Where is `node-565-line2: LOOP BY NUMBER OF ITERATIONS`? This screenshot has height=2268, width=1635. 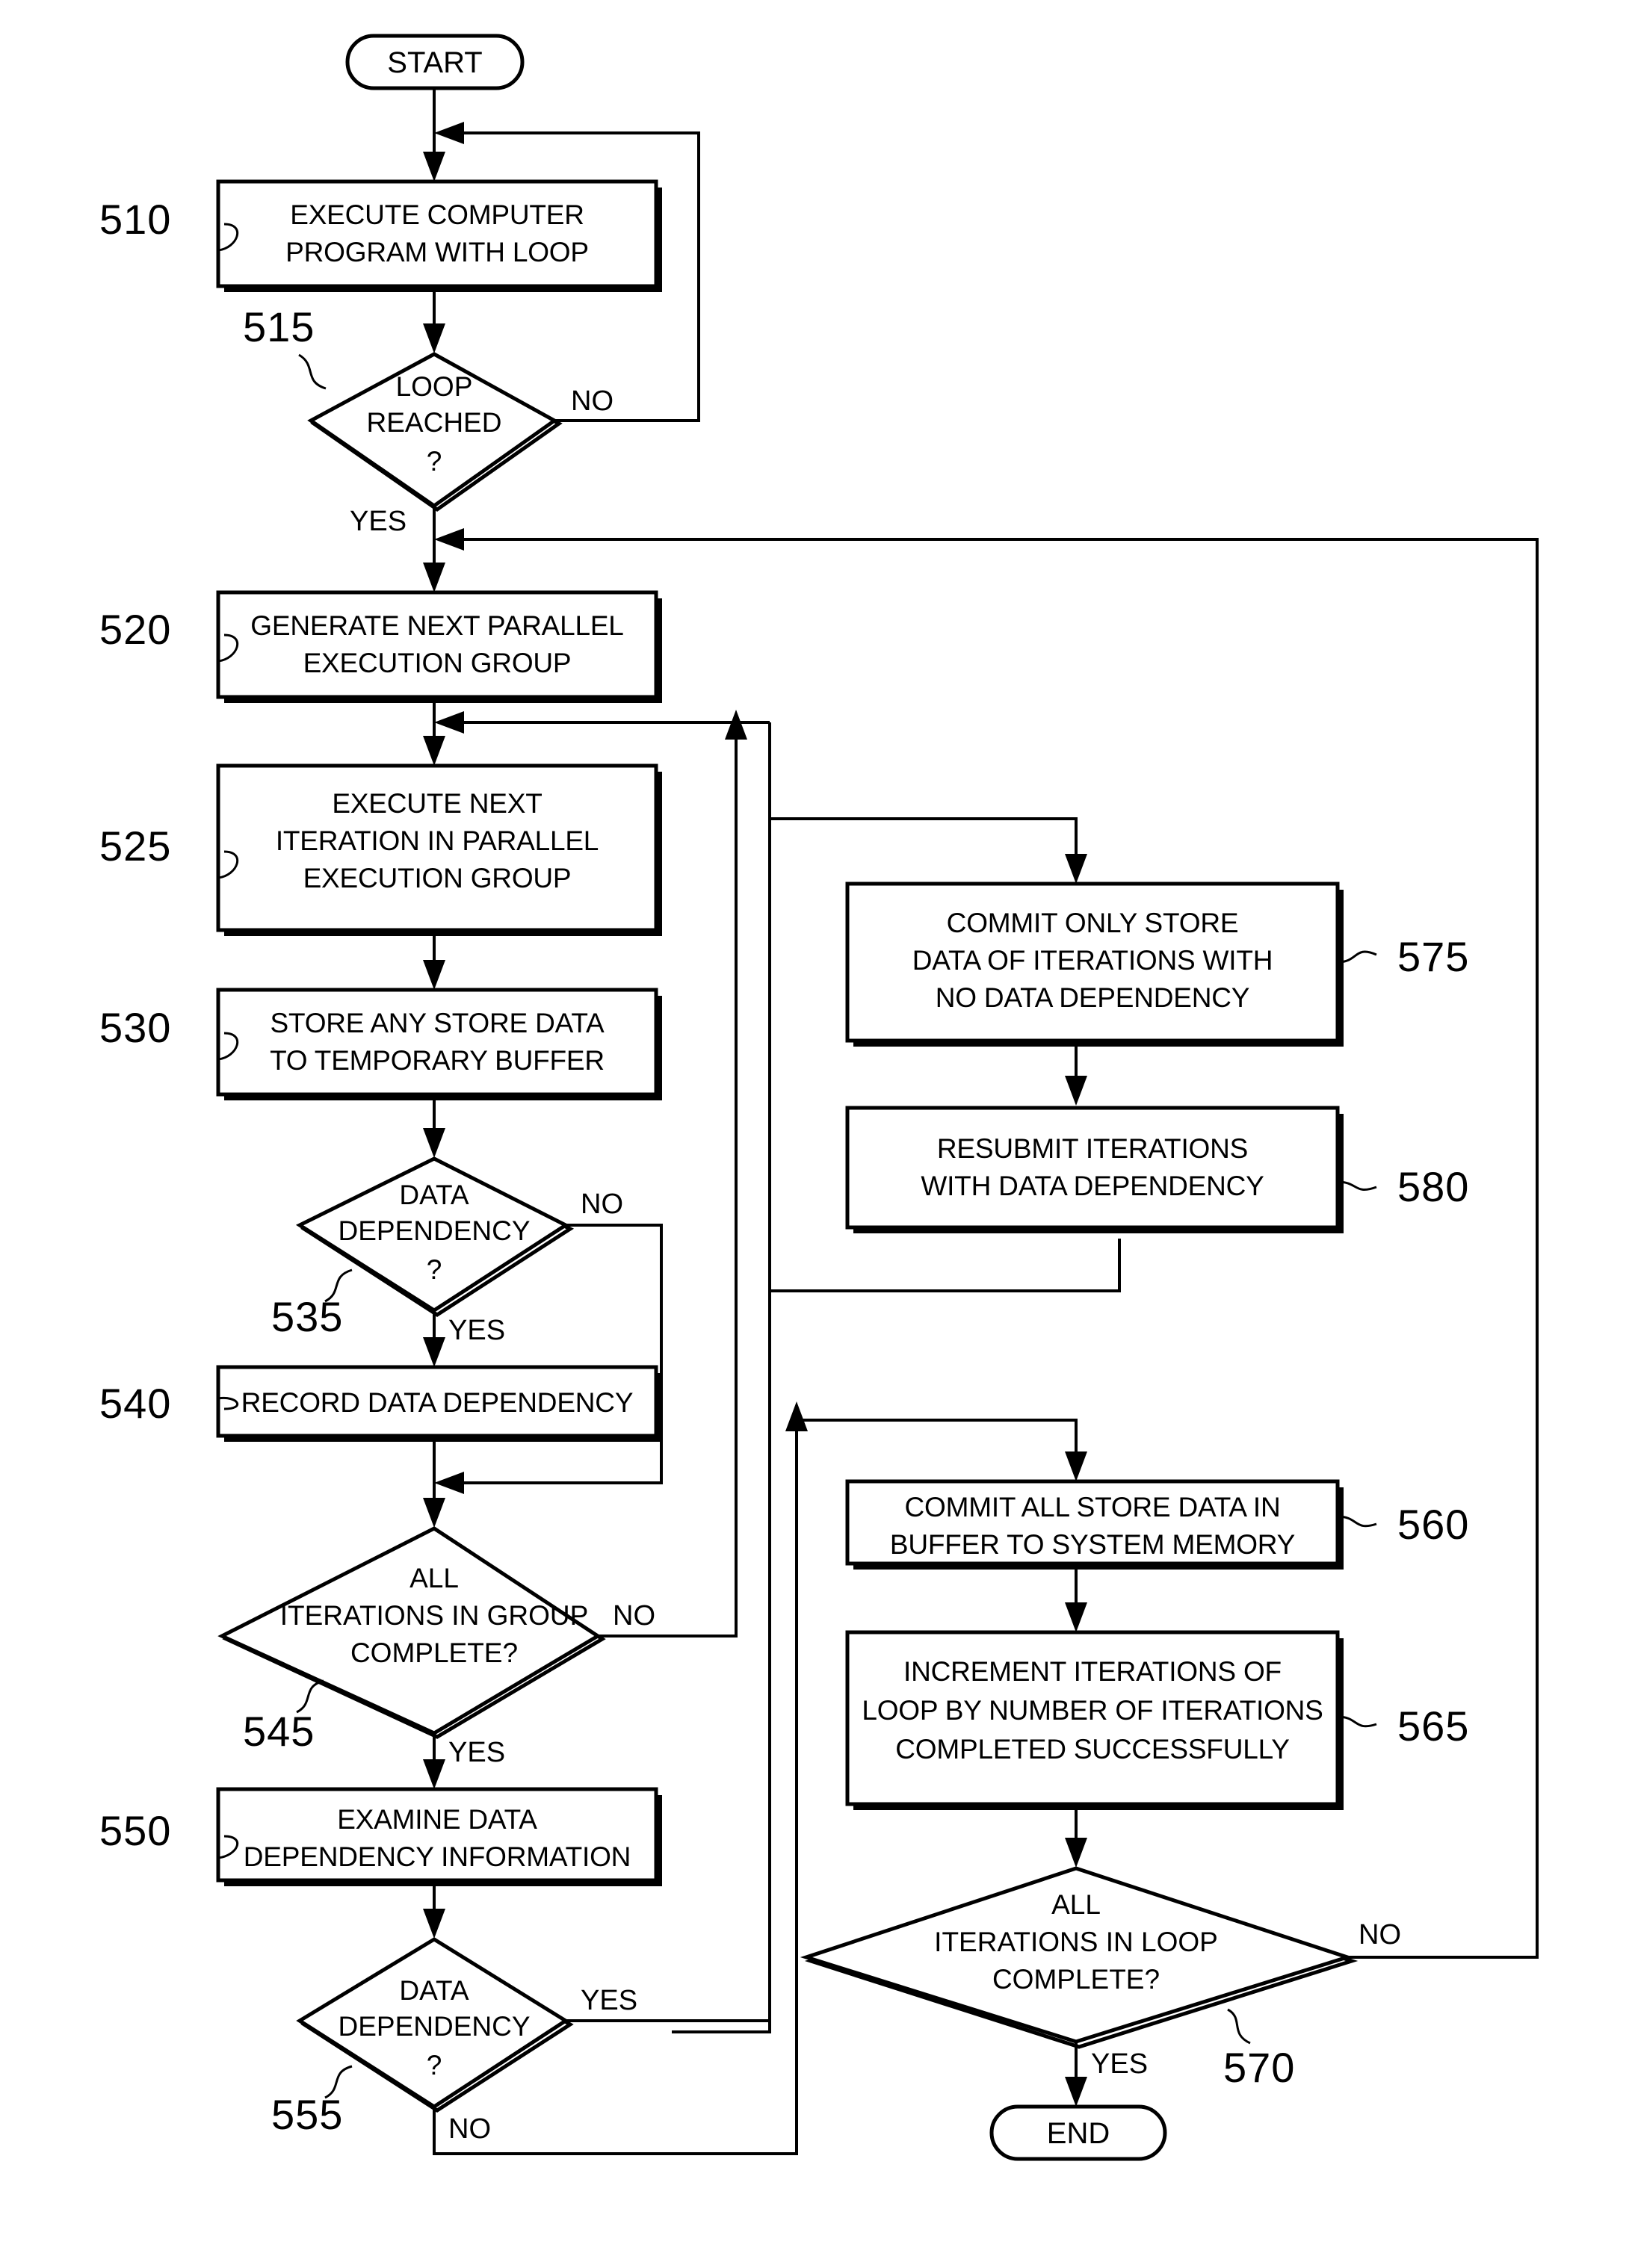 node-565-line2: LOOP BY NUMBER OF ITERATIONS is located at coordinates (1092, 1710).